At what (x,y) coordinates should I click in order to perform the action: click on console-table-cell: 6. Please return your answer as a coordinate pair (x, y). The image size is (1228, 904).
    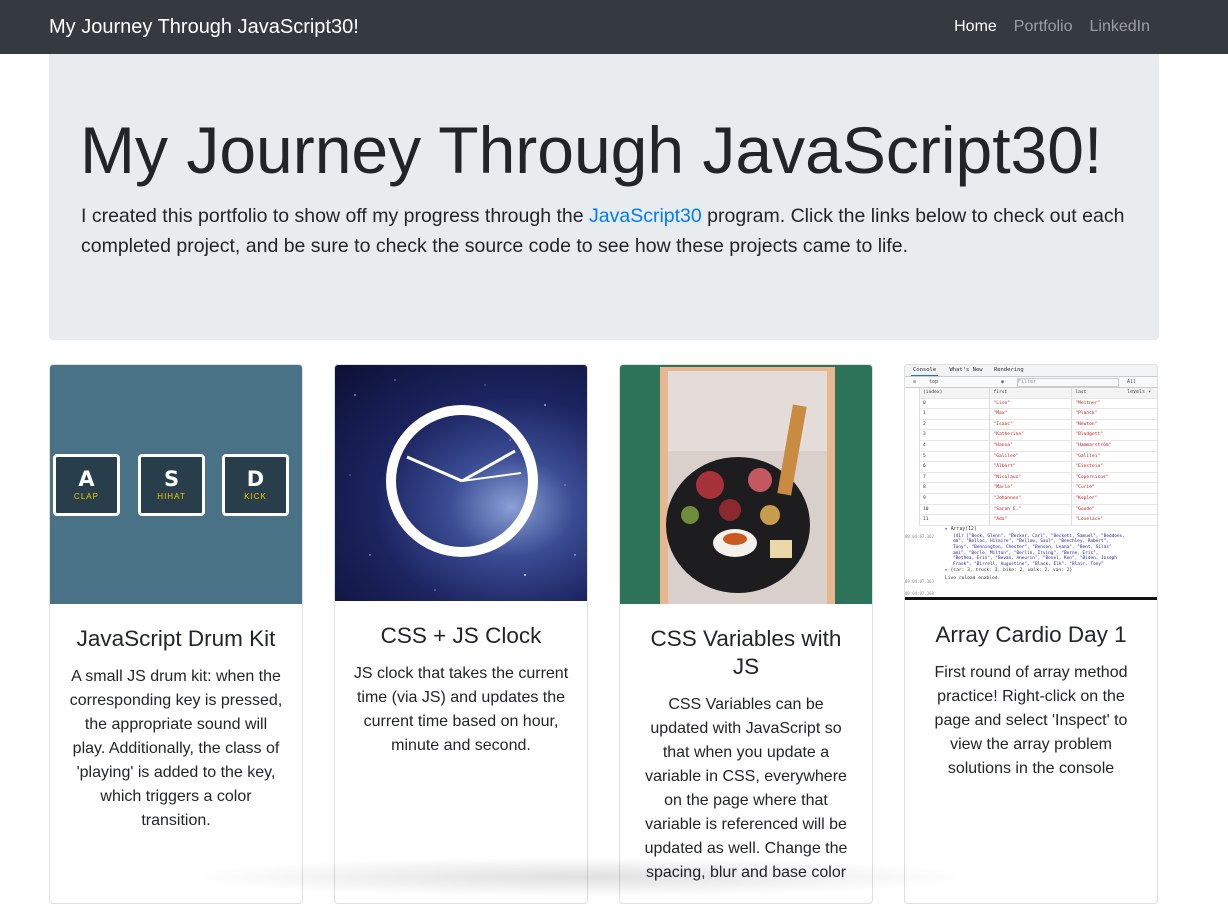
    Looking at the image, I should click on (954, 467).